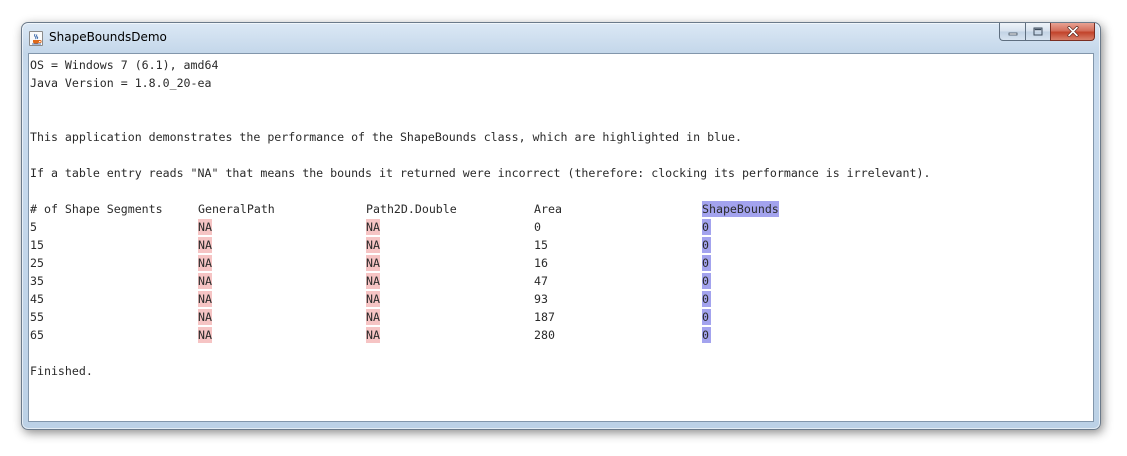 This screenshot has width=1127, height=456. What do you see at coordinates (544, 317) in the screenshot?
I see `cell-area: 187` at bounding box center [544, 317].